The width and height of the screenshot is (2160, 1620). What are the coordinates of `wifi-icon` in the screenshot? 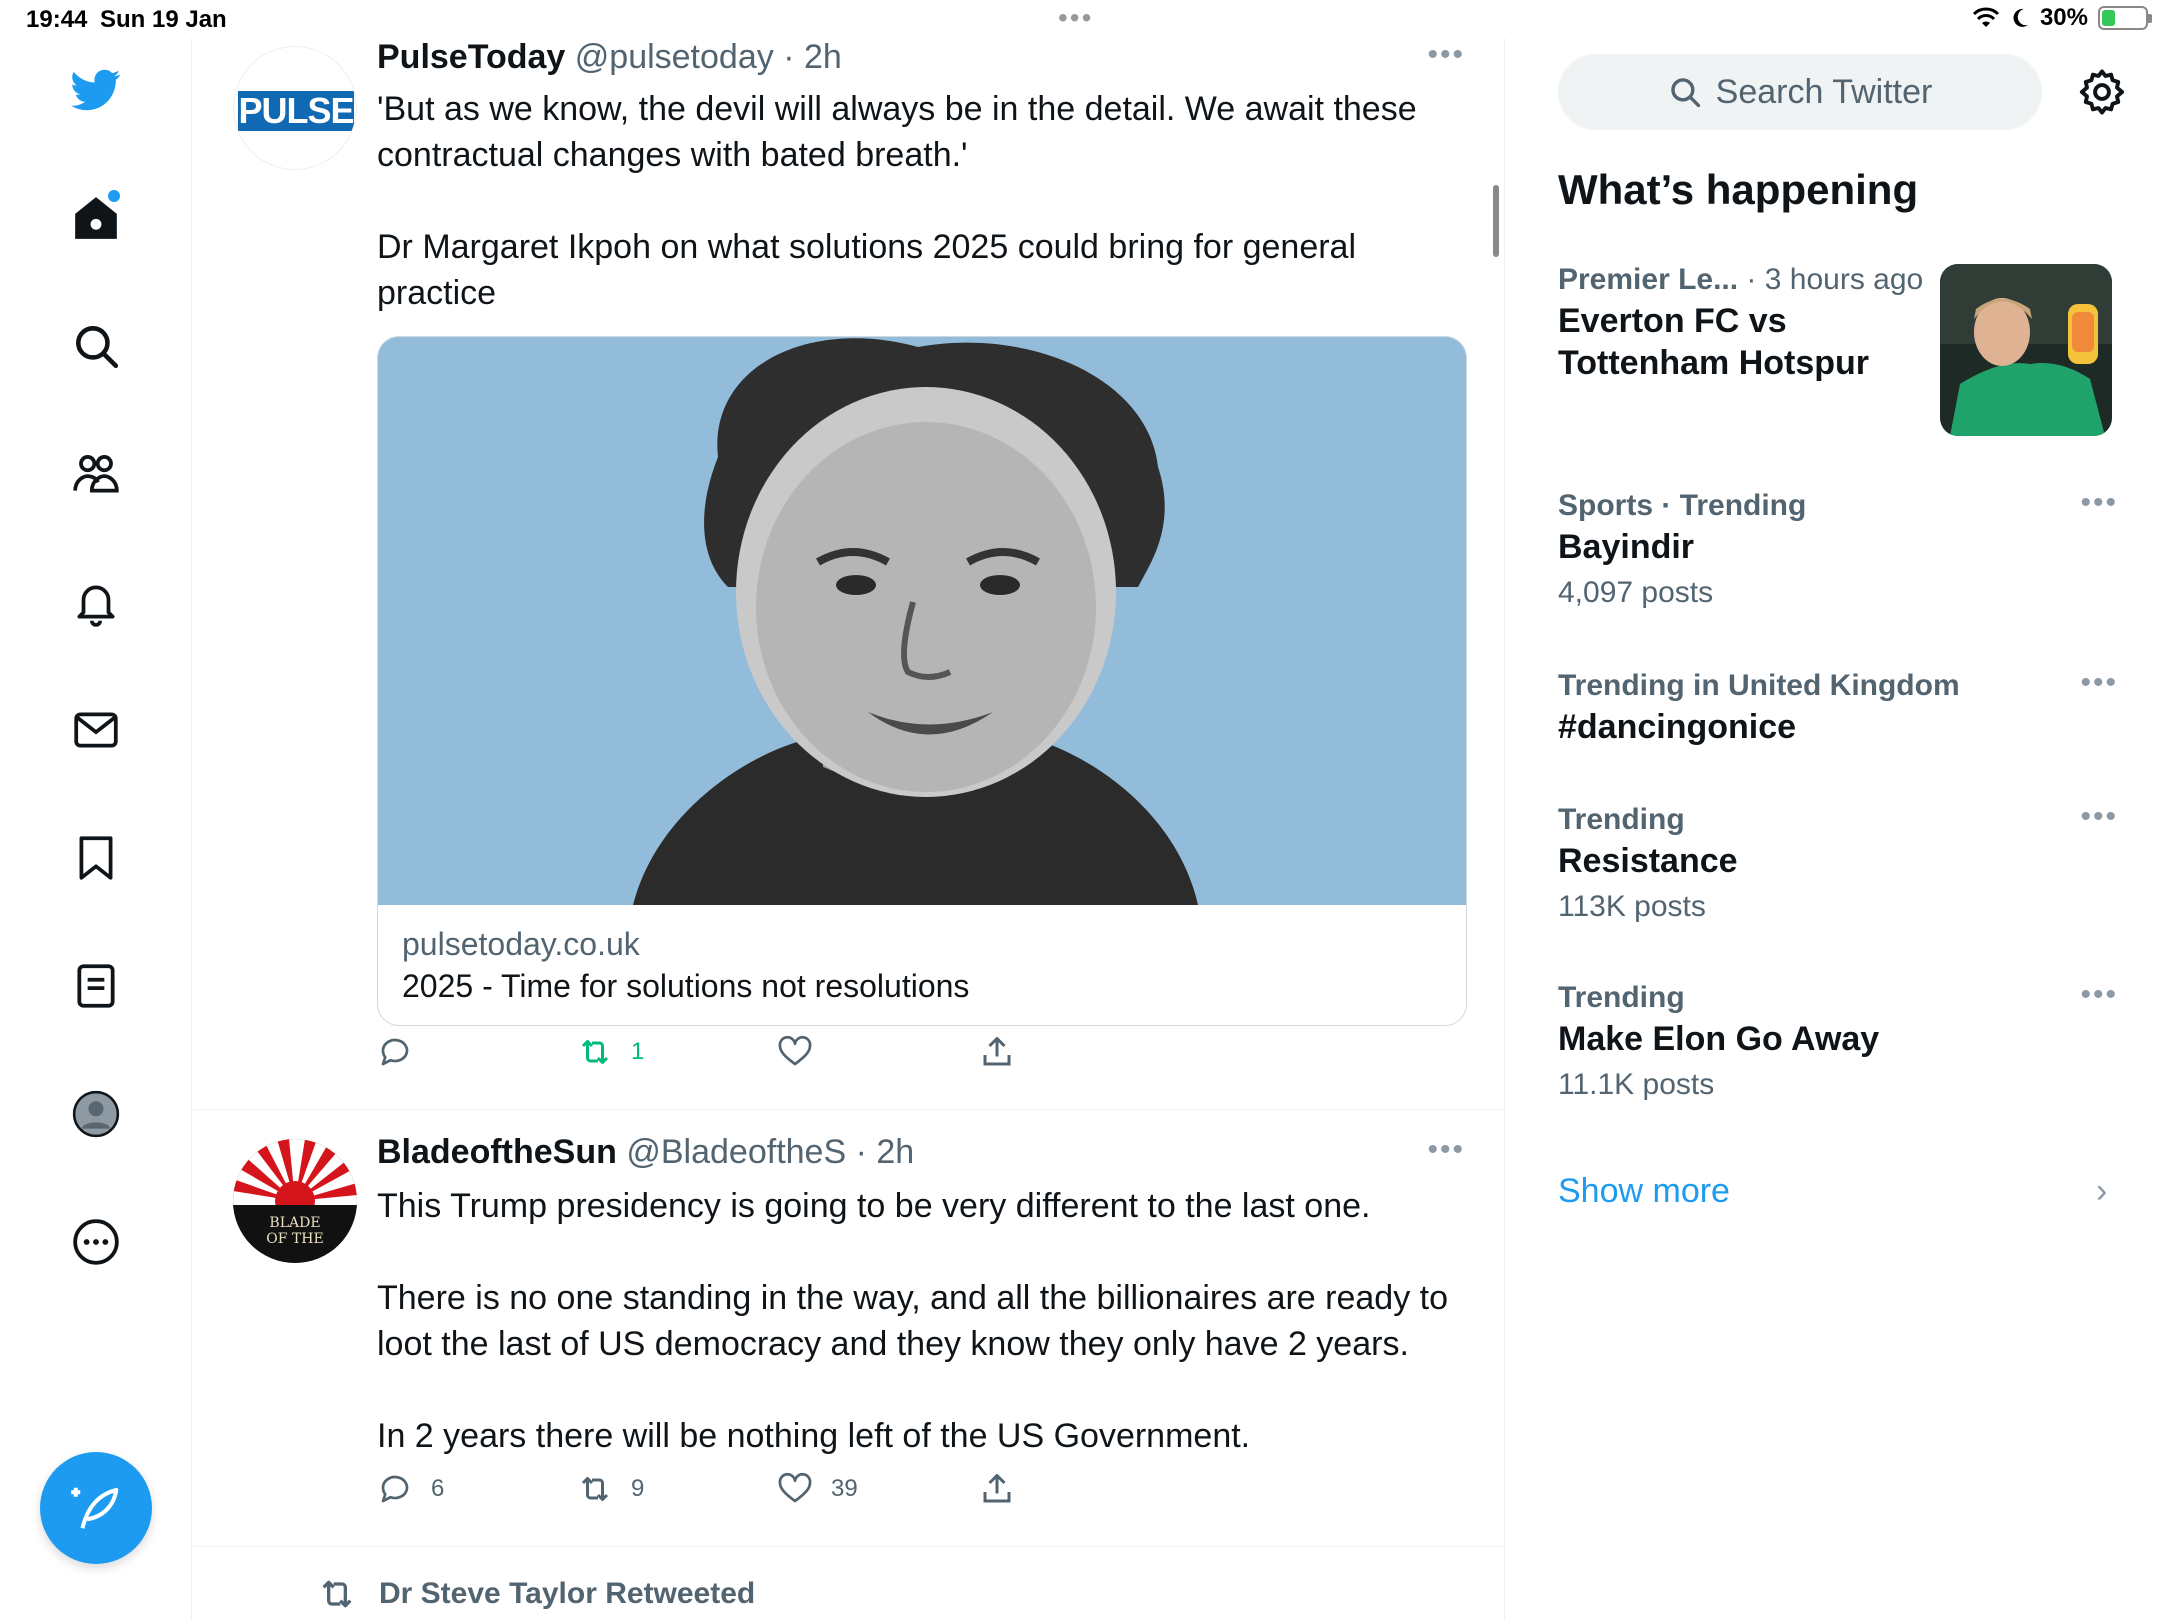 It's located at (1986, 17).